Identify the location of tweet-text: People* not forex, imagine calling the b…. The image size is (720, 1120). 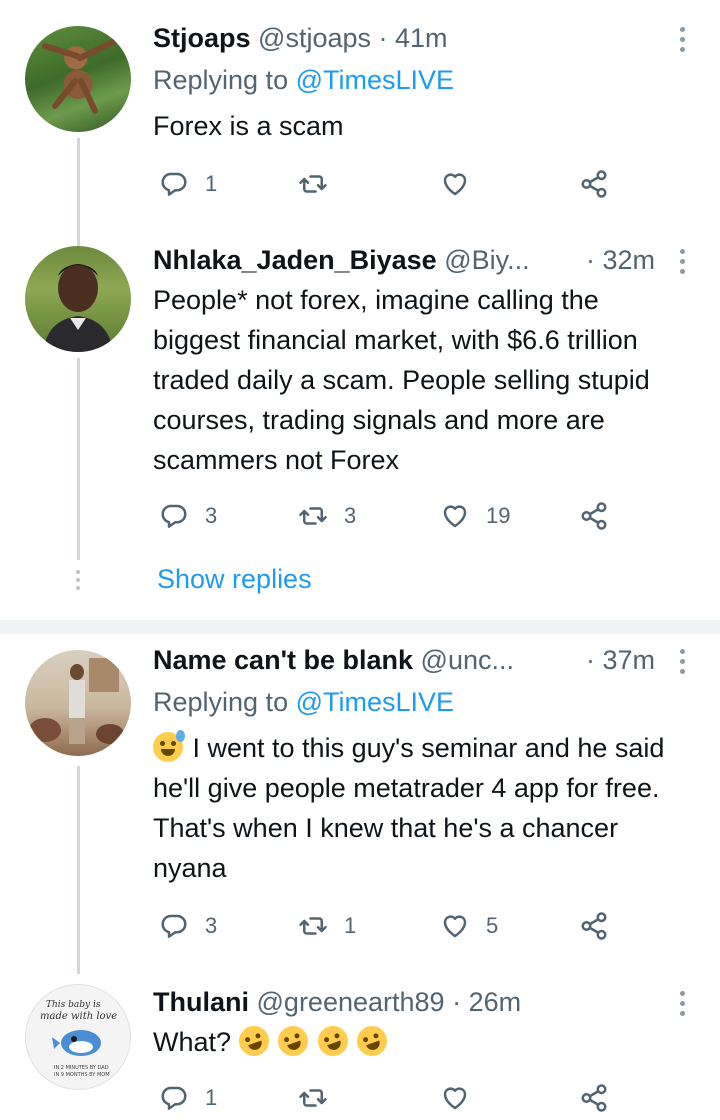
(401, 380).